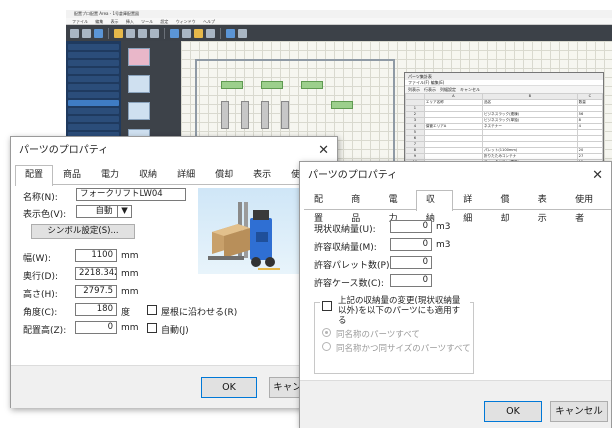 This screenshot has height=428, width=612. Describe the element at coordinates (174, 33) in the screenshot. I see `zoom-icon` at that location.